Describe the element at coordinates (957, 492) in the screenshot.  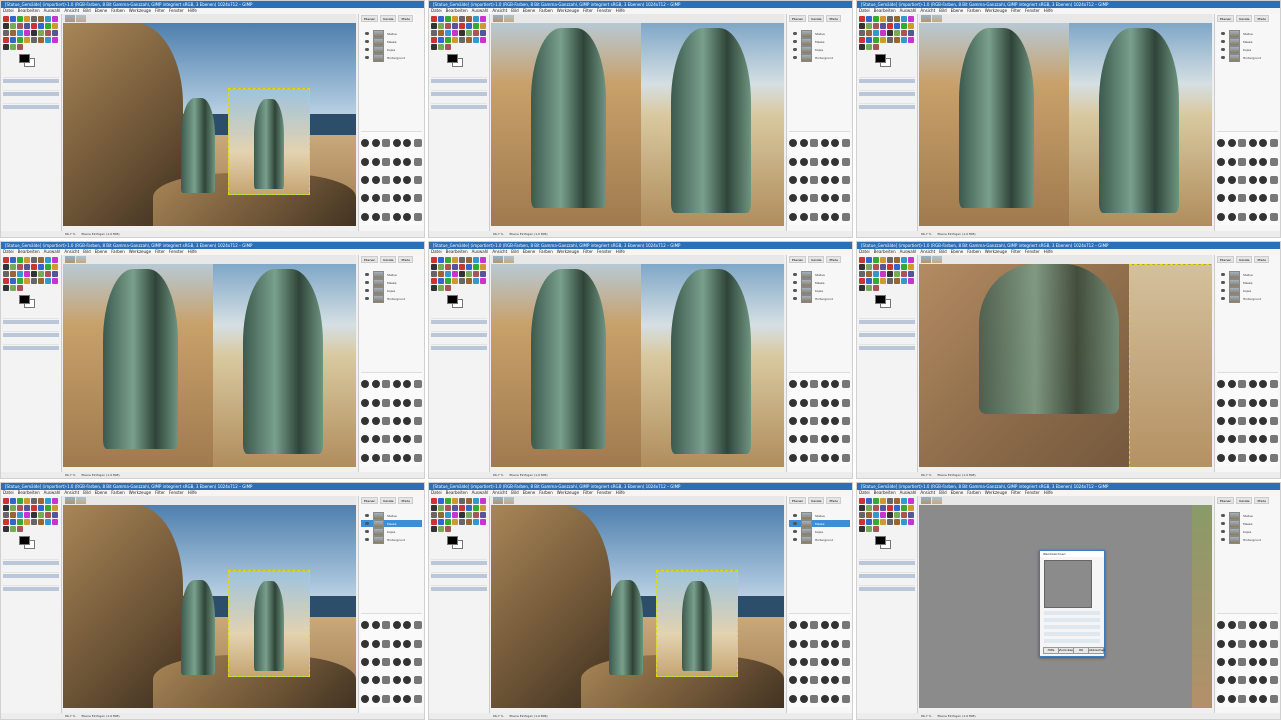
I see `menu-item: Ebene` at that location.